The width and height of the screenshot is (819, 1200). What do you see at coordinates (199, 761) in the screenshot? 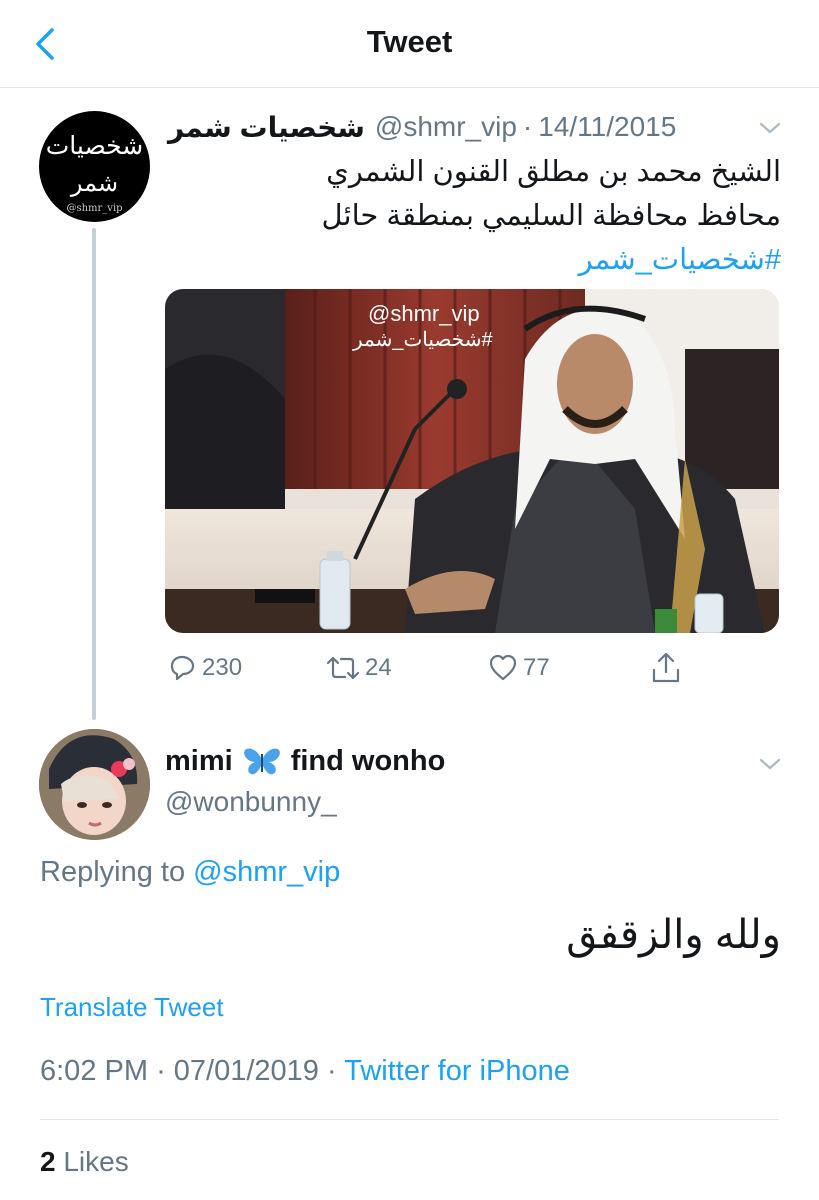
I see `reply-author-name-part1: mimi` at bounding box center [199, 761].